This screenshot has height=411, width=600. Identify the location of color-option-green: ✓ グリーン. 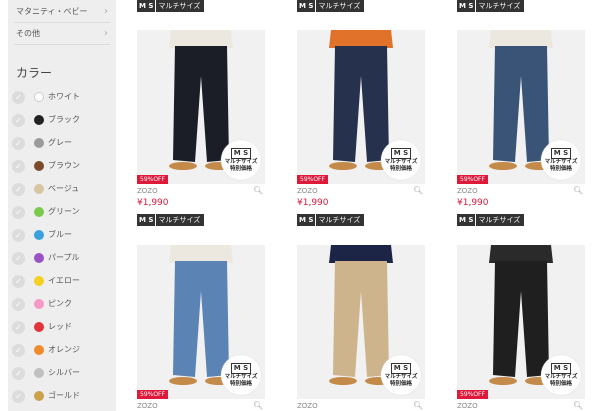
(62, 212).